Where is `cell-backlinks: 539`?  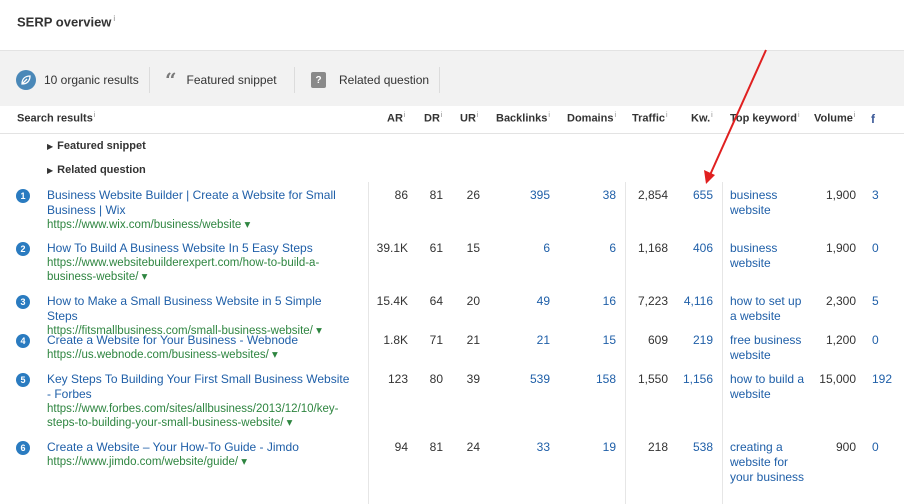 cell-backlinks: 539 is located at coordinates (540, 379).